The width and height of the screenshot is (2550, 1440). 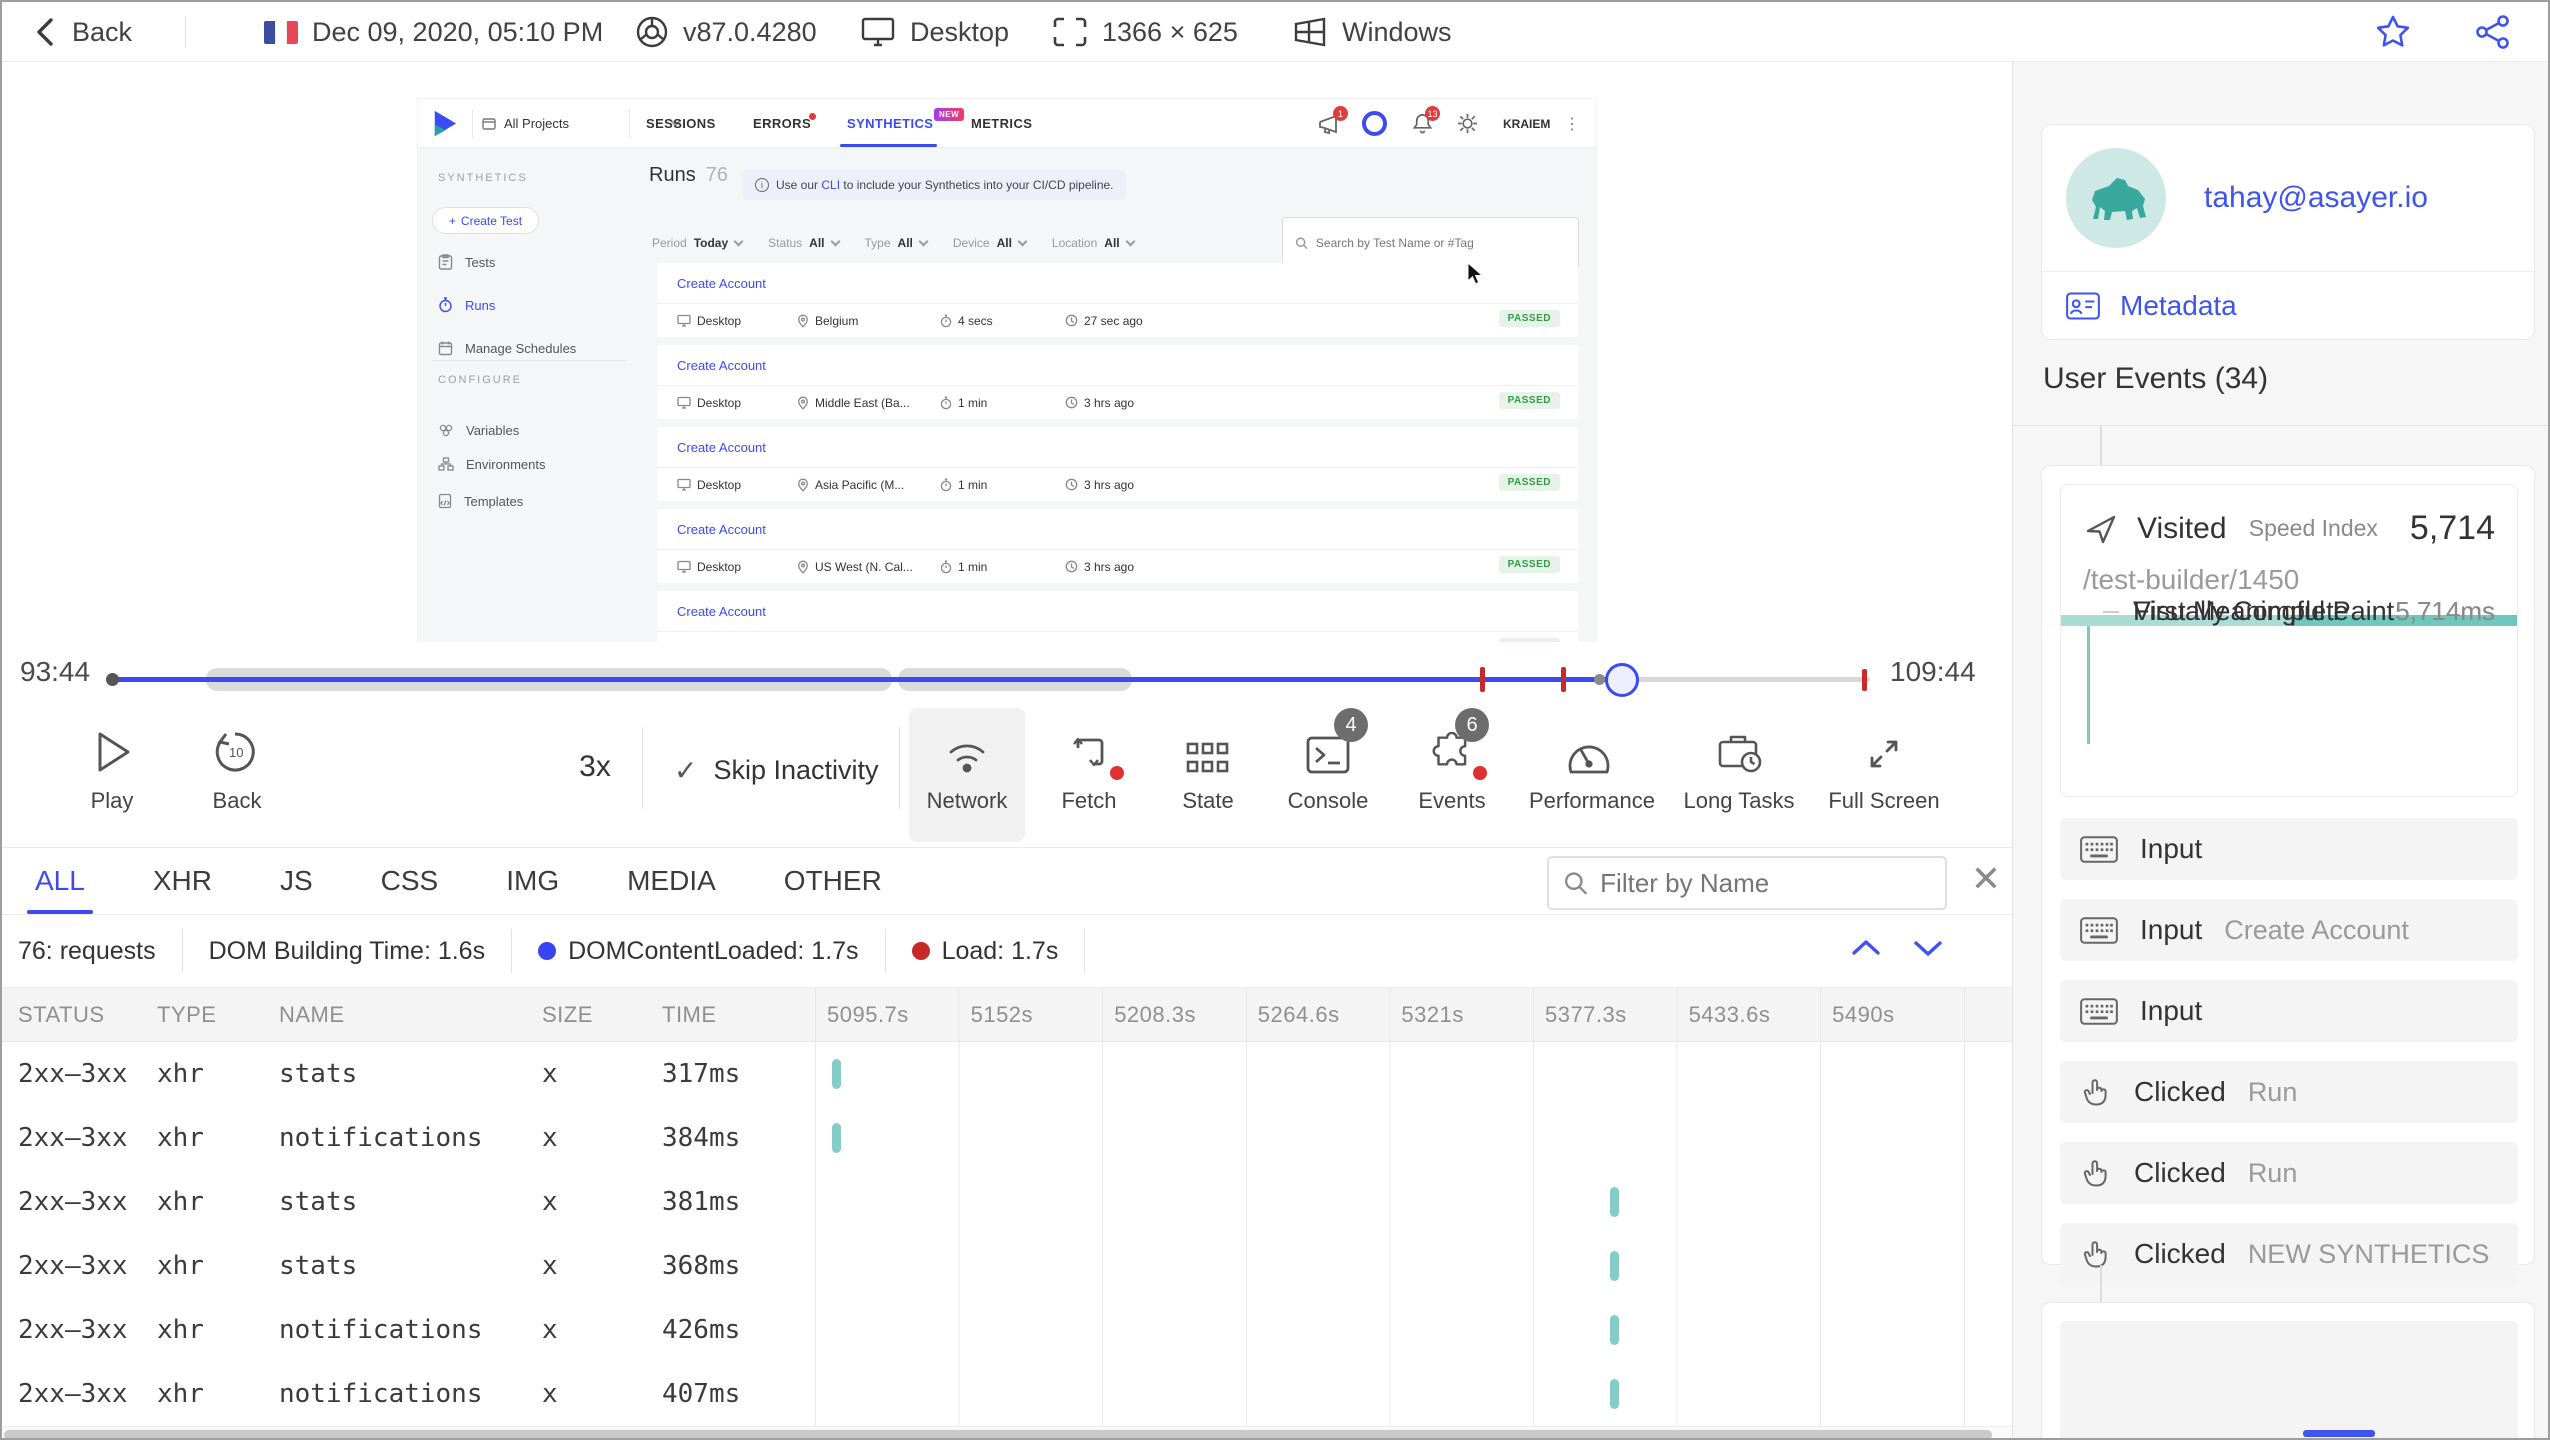 What do you see at coordinates (2493, 32) in the screenshot?
I see `share-icon` at bounding box center [2493, 32].